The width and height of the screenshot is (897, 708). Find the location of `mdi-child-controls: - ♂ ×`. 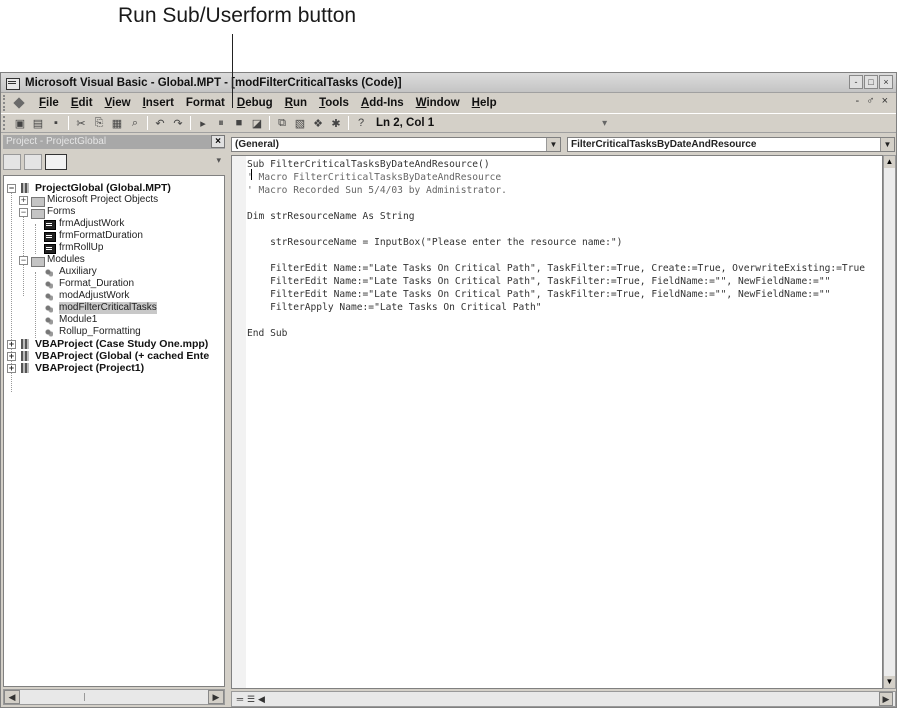

mdi-child-controls: - ♂ × is located at coordinates (873, 101).